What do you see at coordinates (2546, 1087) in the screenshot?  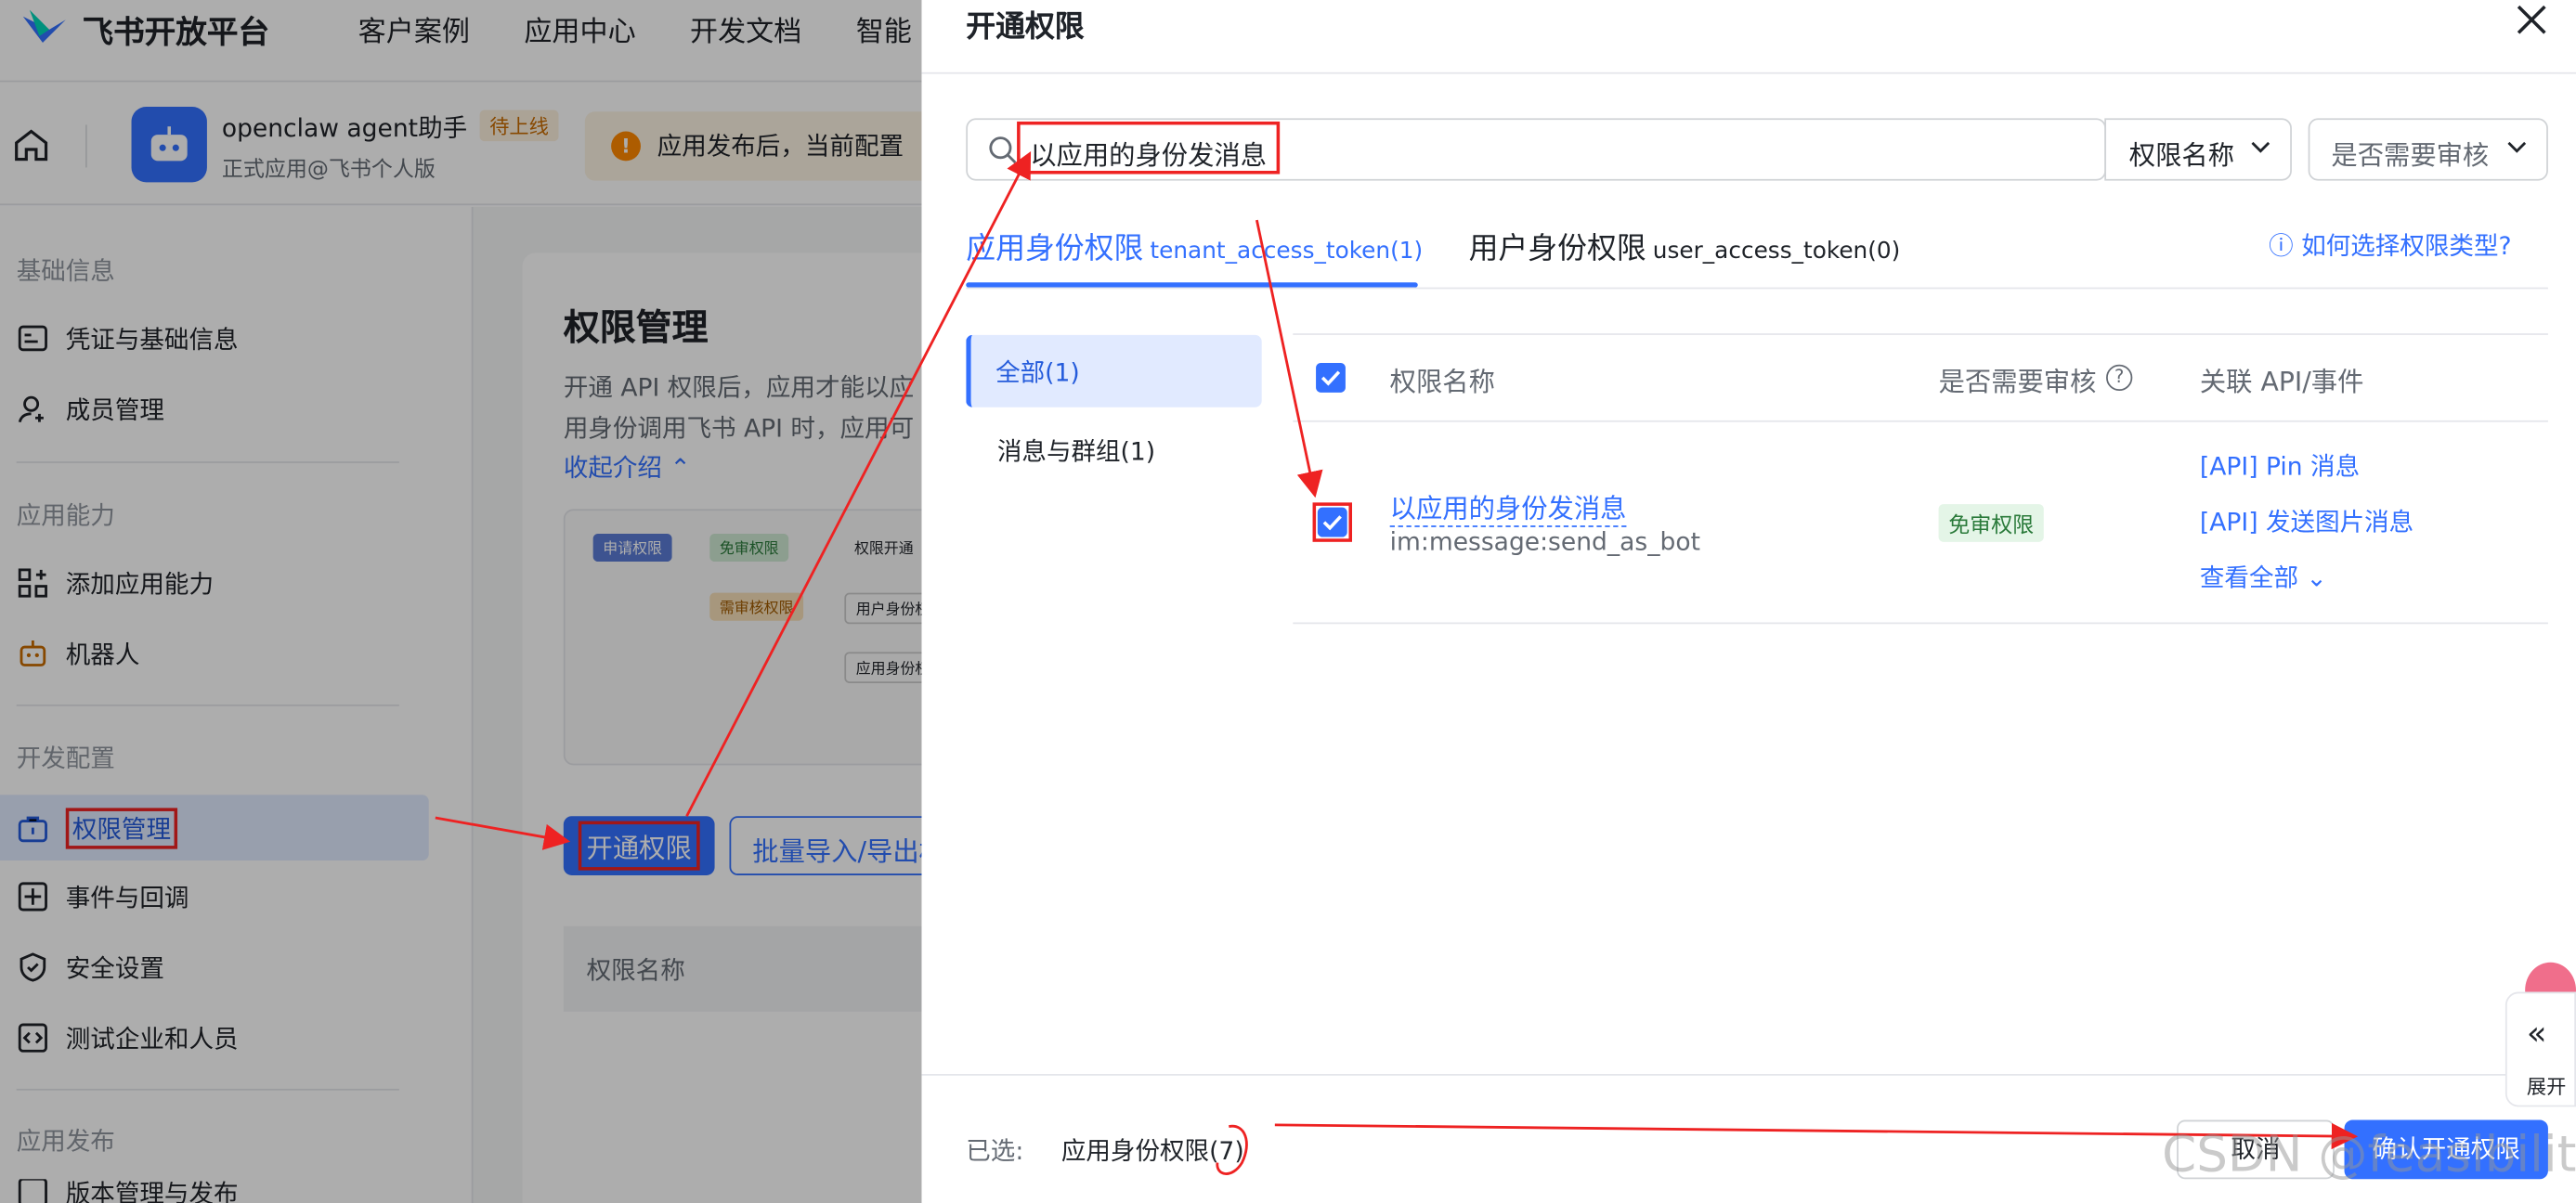 I see `expand-label: 展开` at bounding box center [2546, 1087].